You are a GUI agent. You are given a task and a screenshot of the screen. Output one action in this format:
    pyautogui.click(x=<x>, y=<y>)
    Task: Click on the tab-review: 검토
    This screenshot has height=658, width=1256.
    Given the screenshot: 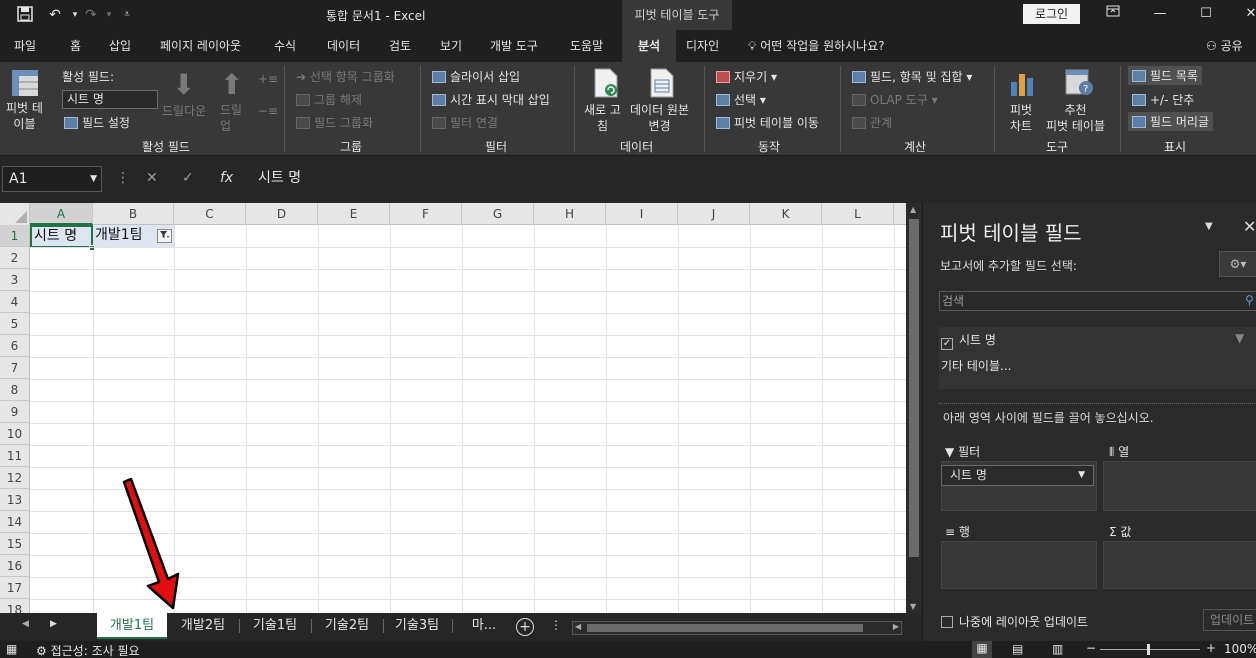 What is the action you would take?
    pyautogui.click(x=400, y=46)
    